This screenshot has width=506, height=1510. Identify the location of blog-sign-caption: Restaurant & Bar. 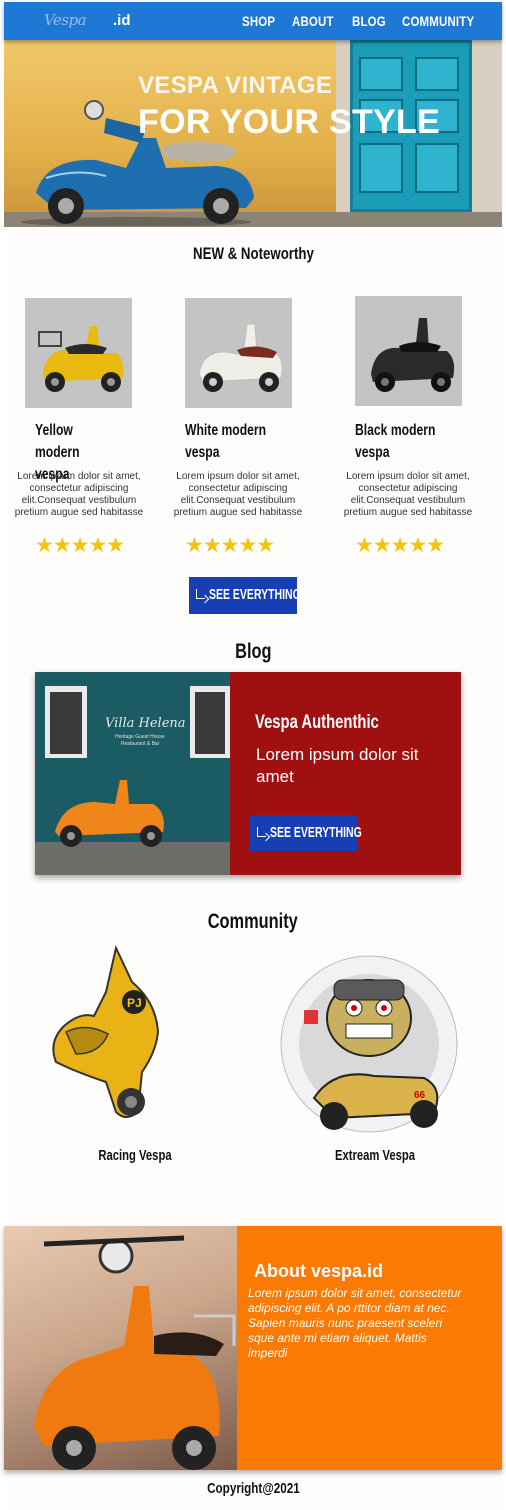
(140, 744).